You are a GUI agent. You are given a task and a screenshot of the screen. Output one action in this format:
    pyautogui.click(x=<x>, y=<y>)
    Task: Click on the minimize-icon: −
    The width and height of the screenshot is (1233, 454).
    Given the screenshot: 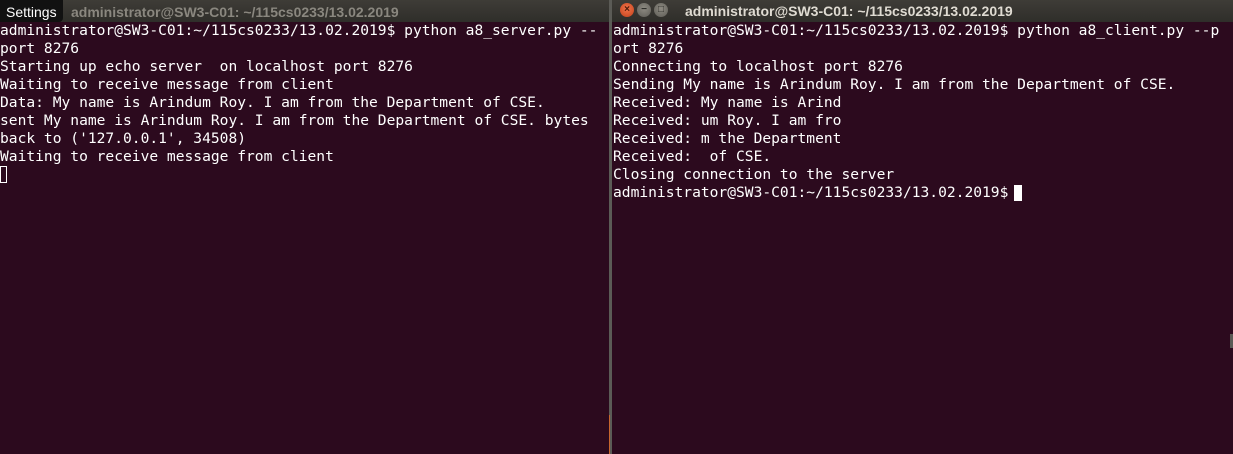 What is the action you would take?
    pyautogui.click(x=644, y=10)
    